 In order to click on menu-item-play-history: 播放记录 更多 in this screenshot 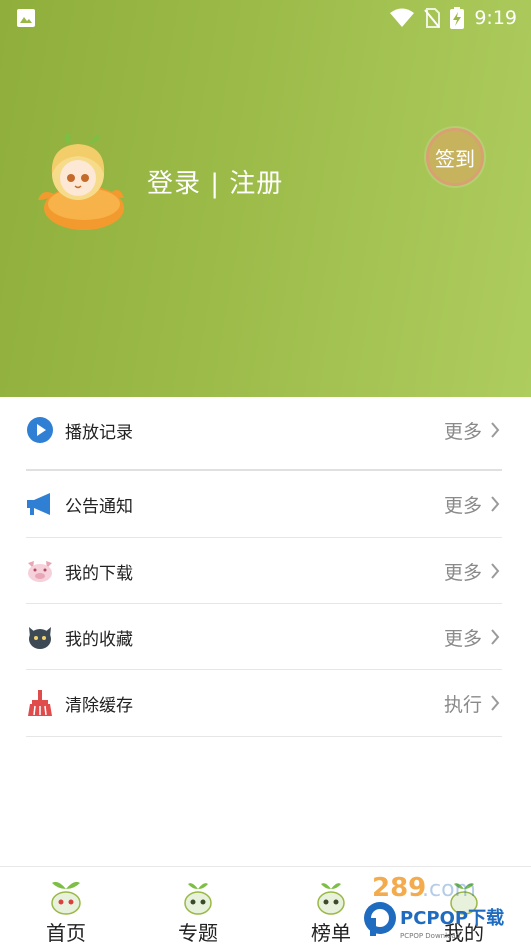, I will do `click(264, 430)`.